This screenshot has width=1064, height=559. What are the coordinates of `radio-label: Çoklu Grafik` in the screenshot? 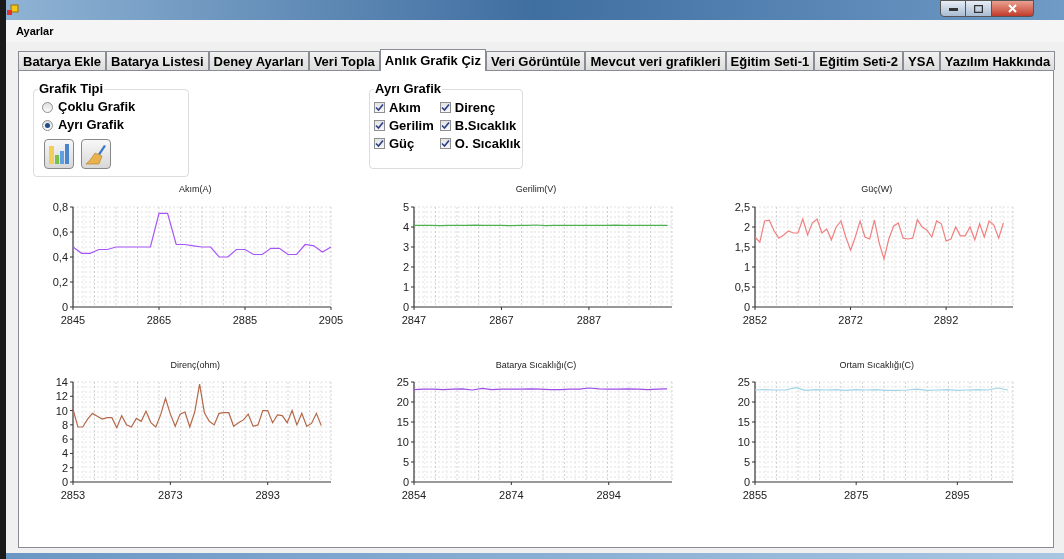 It's located at (97, 107).